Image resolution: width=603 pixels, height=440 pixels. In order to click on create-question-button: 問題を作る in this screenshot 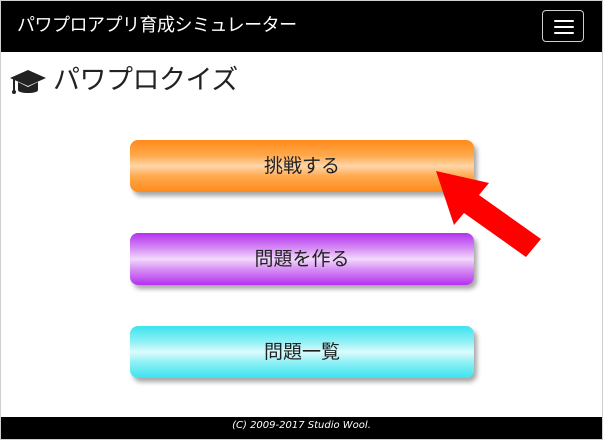, I will do `click(302, 259)`.